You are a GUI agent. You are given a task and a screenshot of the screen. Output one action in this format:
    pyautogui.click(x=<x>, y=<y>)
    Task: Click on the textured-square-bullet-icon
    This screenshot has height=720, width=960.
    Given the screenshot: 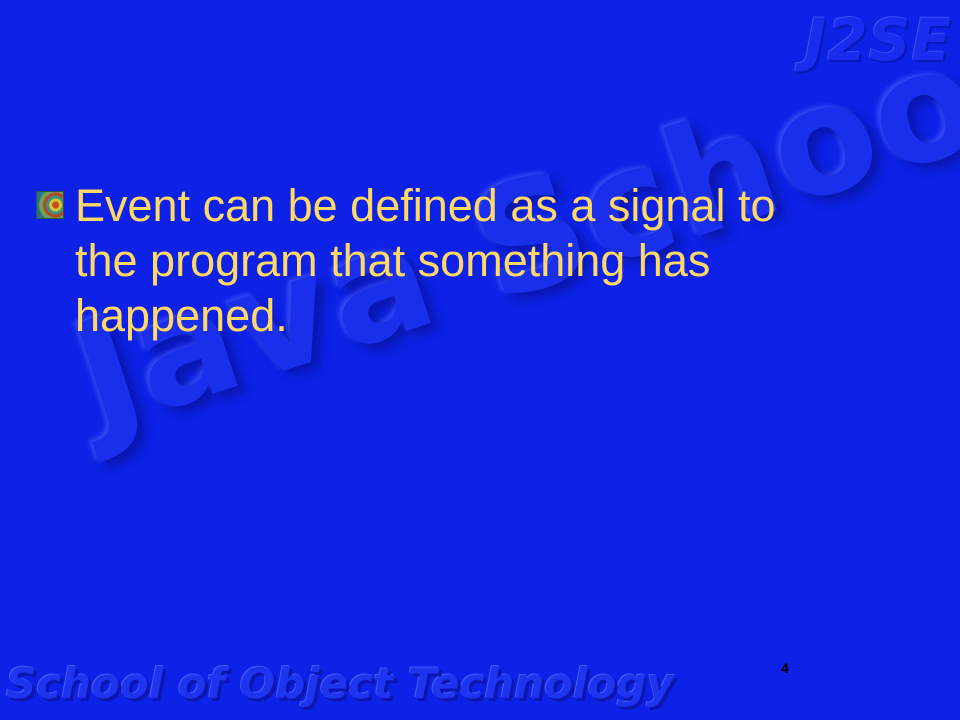 What is the action you would take?
    pyautogui.click(x=50, y=205)
    